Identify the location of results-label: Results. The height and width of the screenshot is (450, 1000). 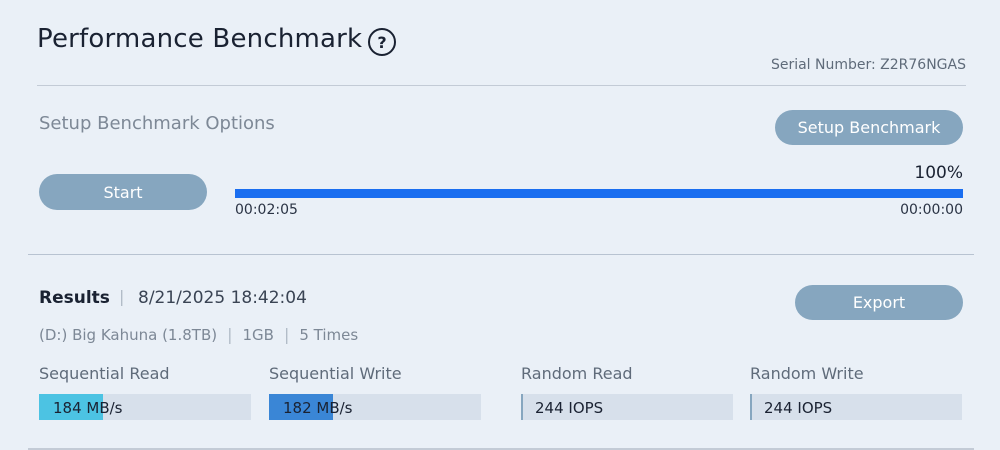
(74, 298).